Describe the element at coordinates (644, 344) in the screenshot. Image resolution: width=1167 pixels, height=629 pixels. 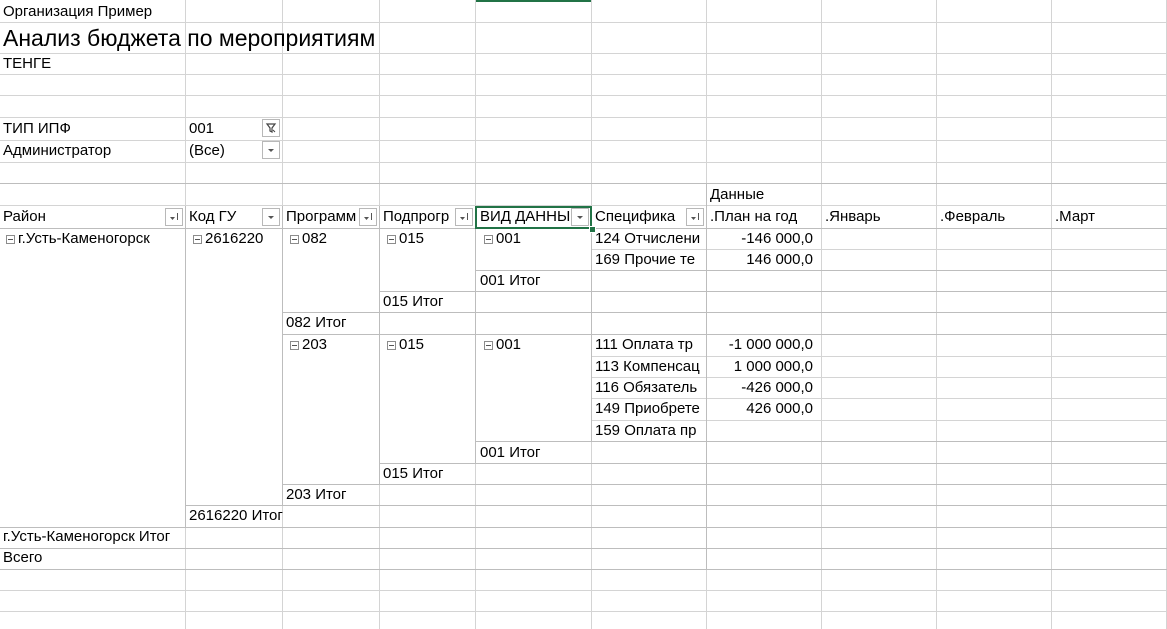
I see `spec-cell: 111 Оплата тр` at that location.